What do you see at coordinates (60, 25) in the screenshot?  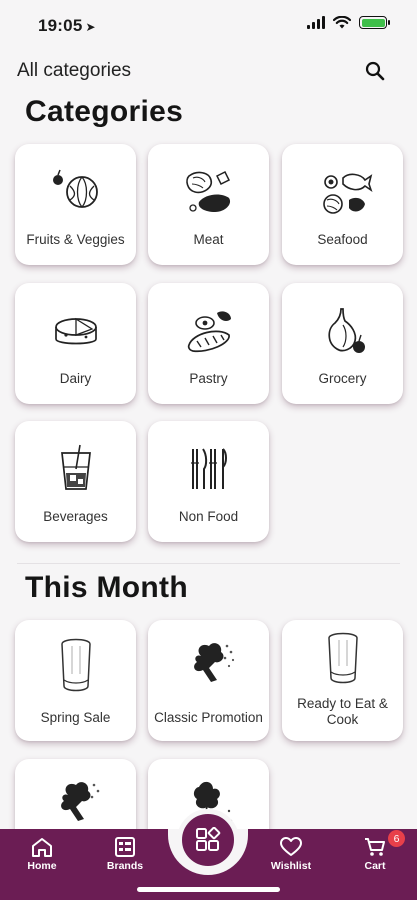 I see `time-text: 19:05` at bounding box center [60, 25].